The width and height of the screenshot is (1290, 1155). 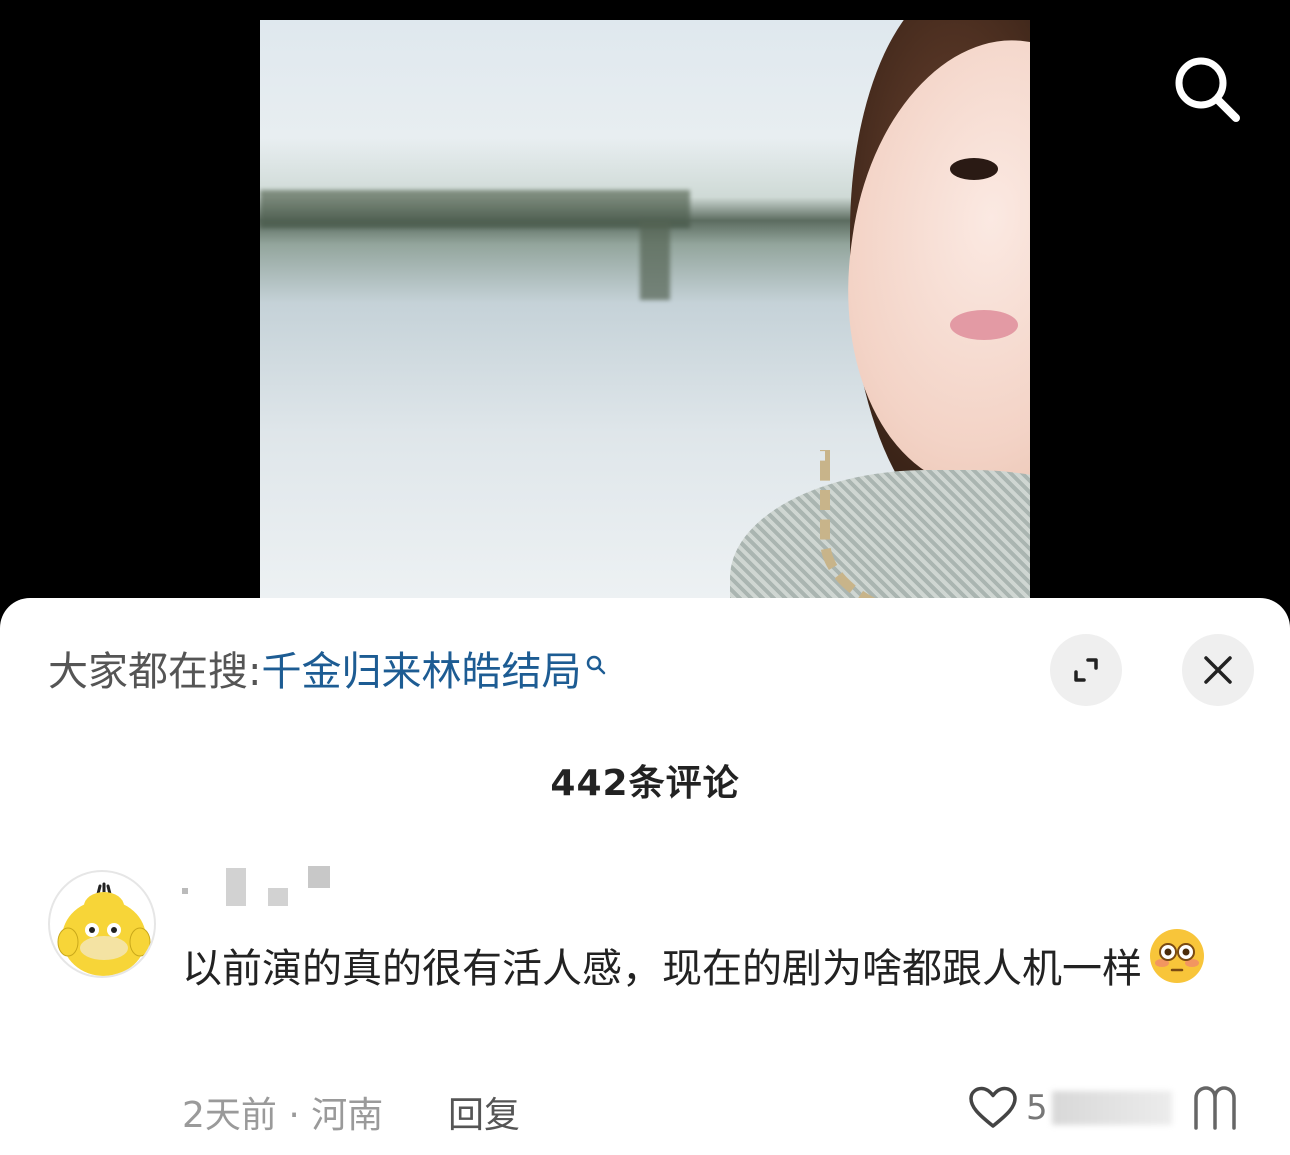 What do you see at coordinates (596, 663) in the screenshot?
I see `small-search-icon` at bounding box center [596, 663].